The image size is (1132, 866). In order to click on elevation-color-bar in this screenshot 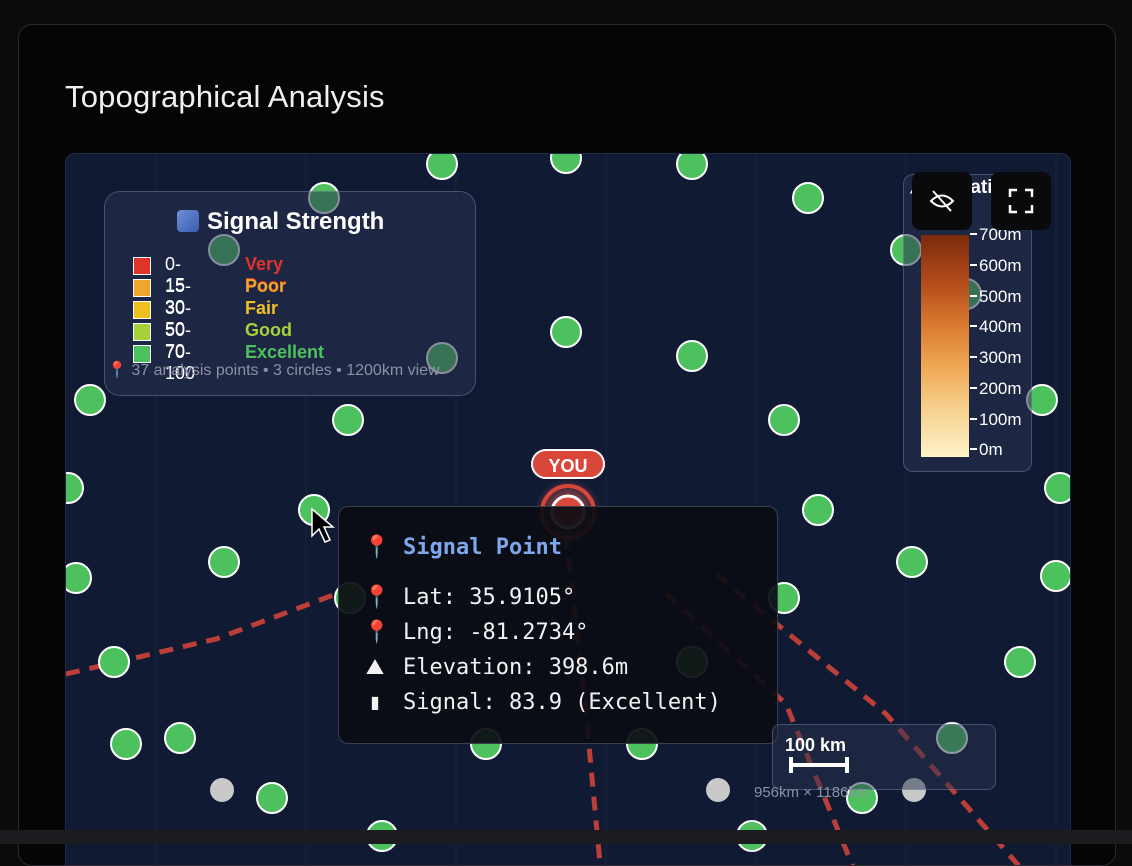, I will do `click(945, 346)`.